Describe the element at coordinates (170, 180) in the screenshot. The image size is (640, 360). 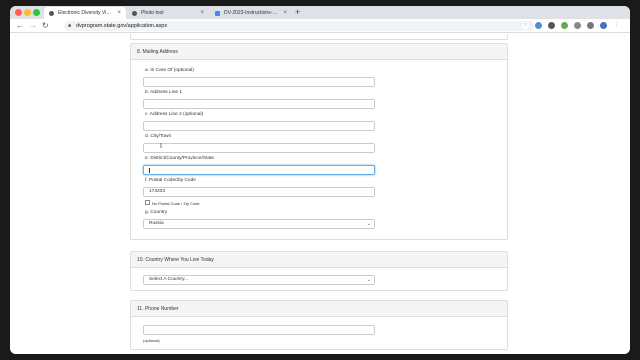
I see `postal-code-label: f. Postal Code/Zip Code` at that location.